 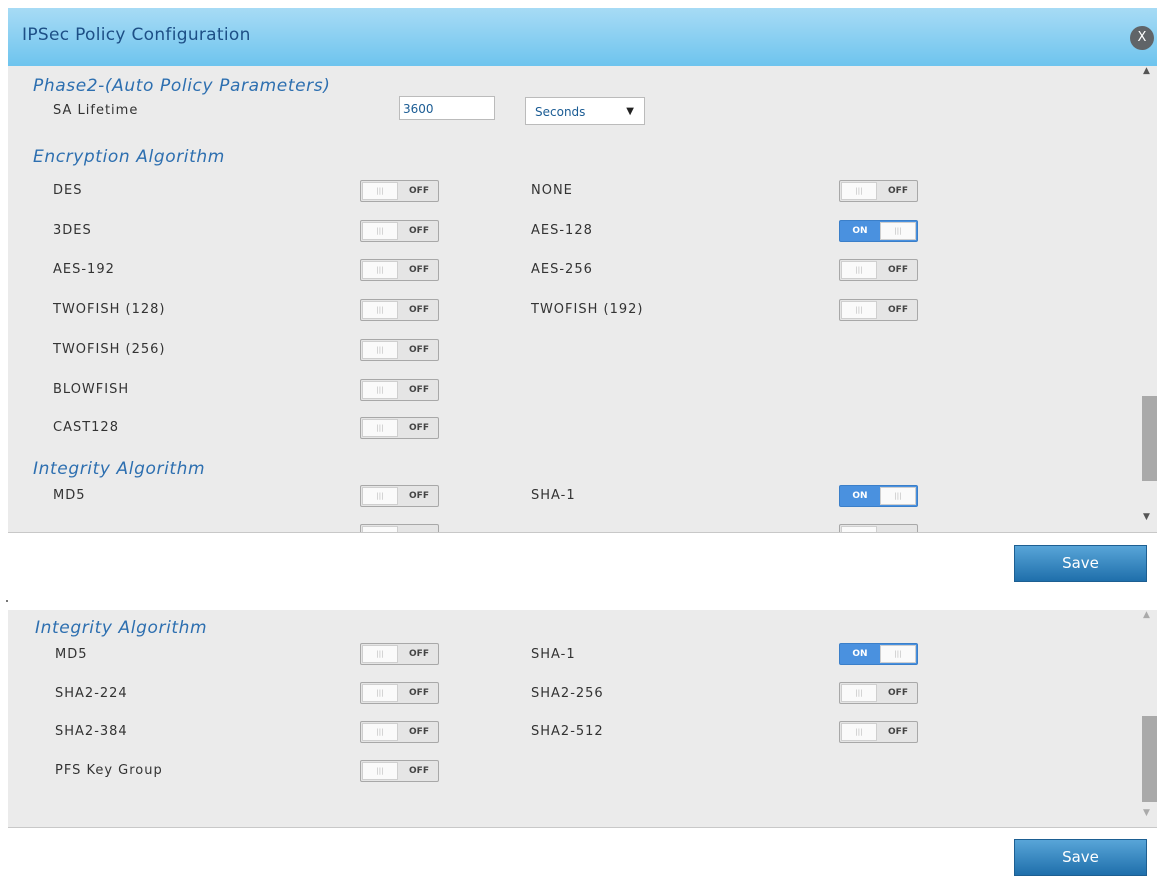 I want to click on pfs-key-group-toggle: ||| OFF, so click(x=399, y=771).